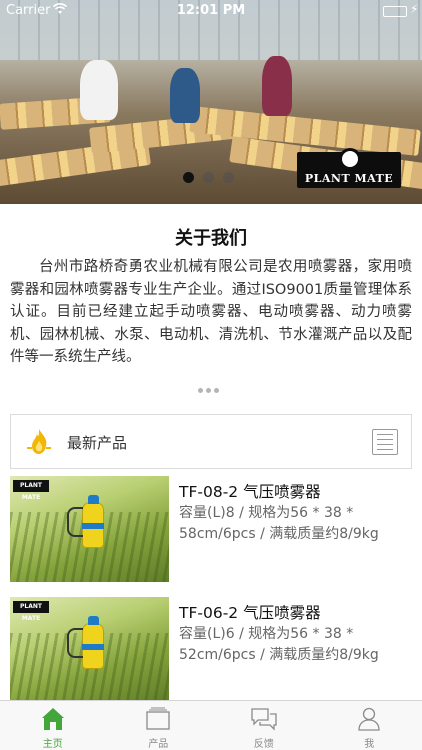  Describe the element at coordinates (395, 11) in the screenshot. I see `battery-icon` at that location.